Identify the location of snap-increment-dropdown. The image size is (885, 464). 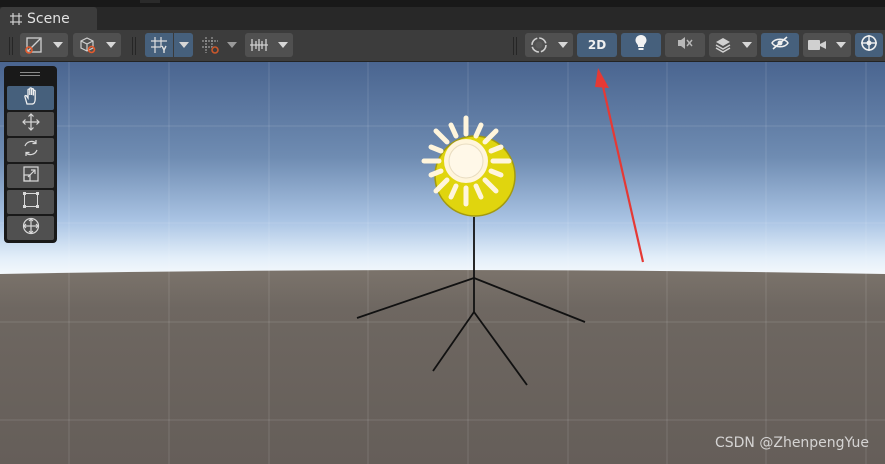
(232, 45).